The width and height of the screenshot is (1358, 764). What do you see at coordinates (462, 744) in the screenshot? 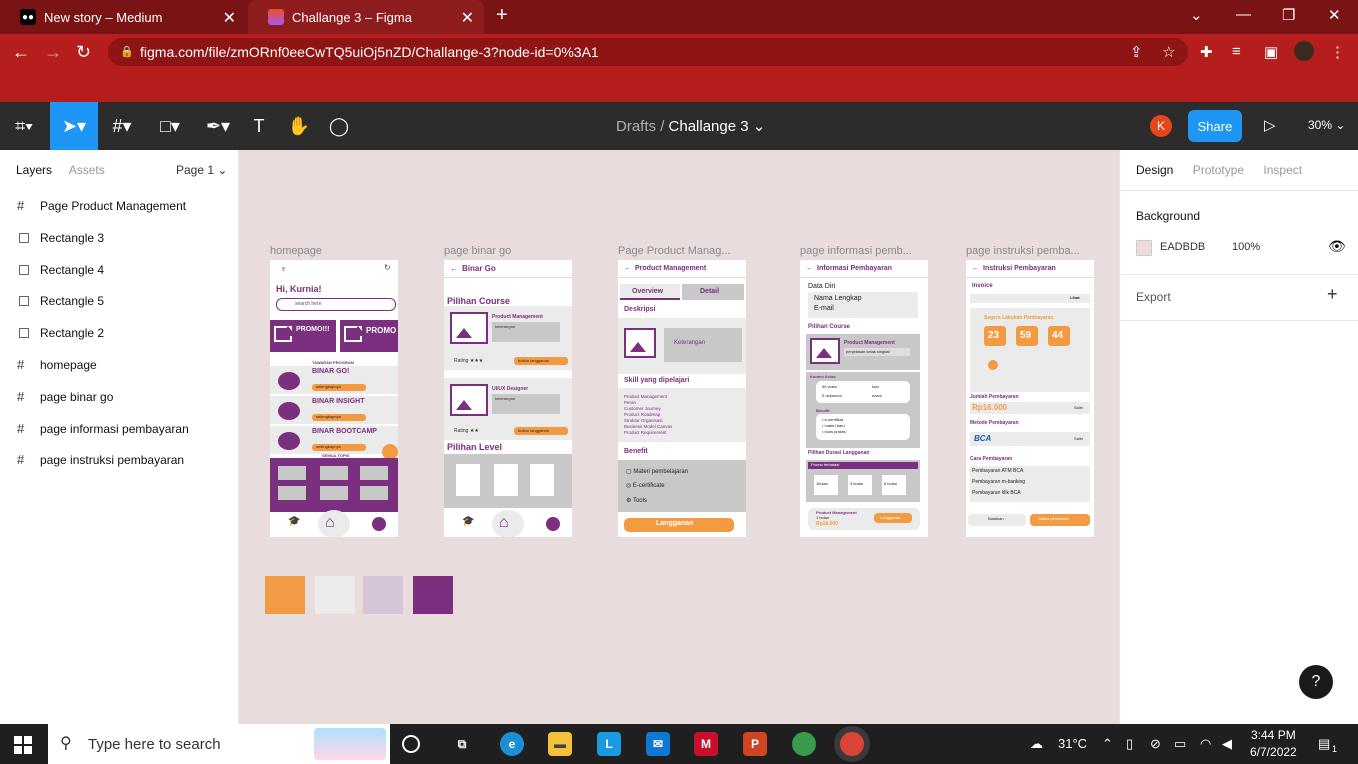
I see `task-view-icon: ⧉` at bounding box center [462, 744].